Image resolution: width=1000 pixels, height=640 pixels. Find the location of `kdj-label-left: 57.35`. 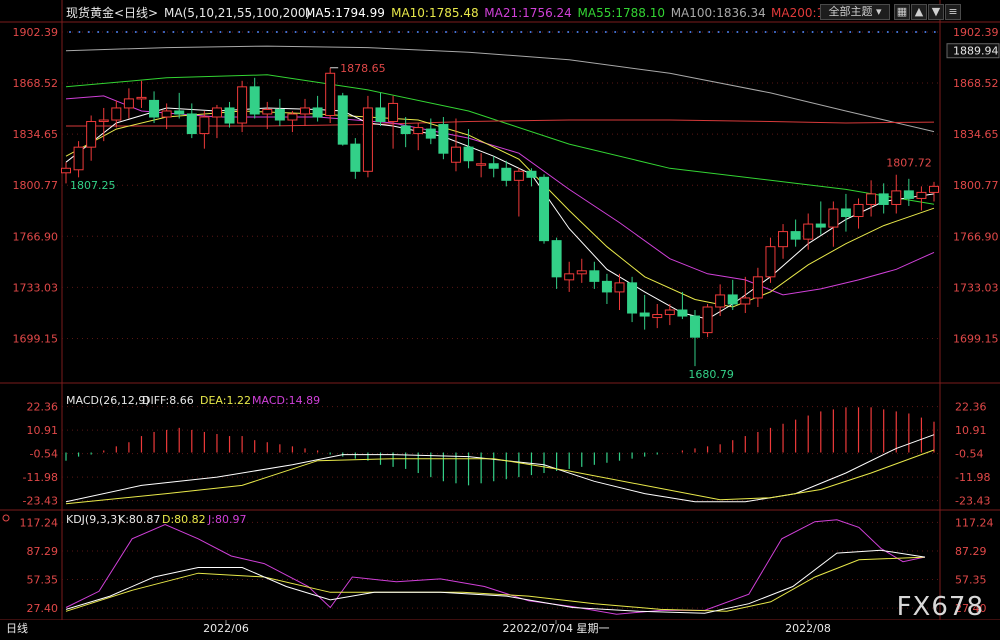

kdj-label-left: 57.35 is located at coordinates (43, 580).